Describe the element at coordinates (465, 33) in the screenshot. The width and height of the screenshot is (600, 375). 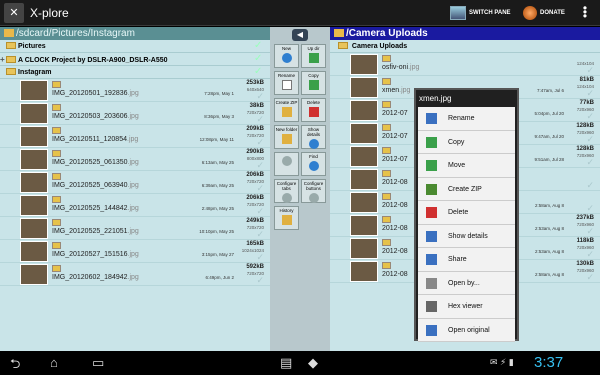
I see `right-path-bar: /Camera Uploads` at that location.